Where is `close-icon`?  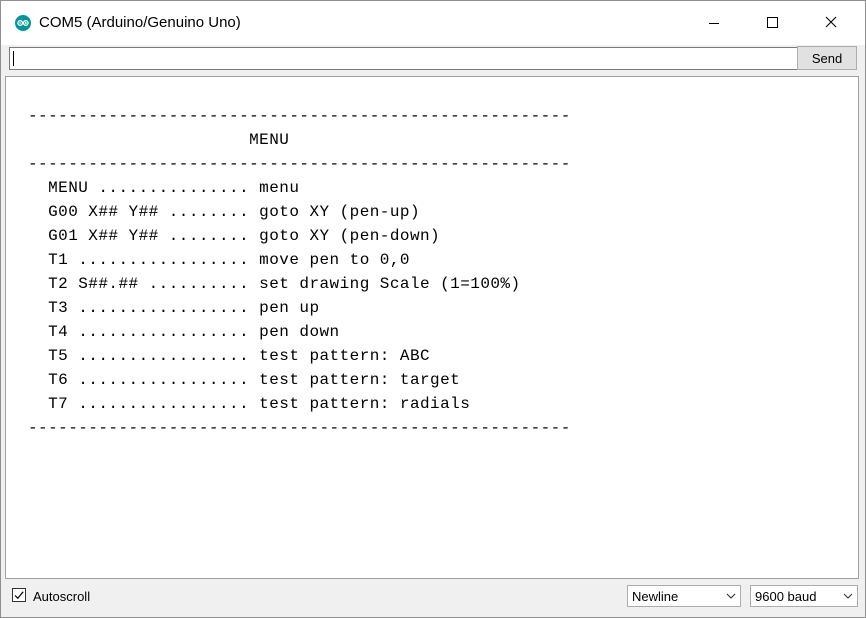 close-icon is located at coordinates (831, 22).